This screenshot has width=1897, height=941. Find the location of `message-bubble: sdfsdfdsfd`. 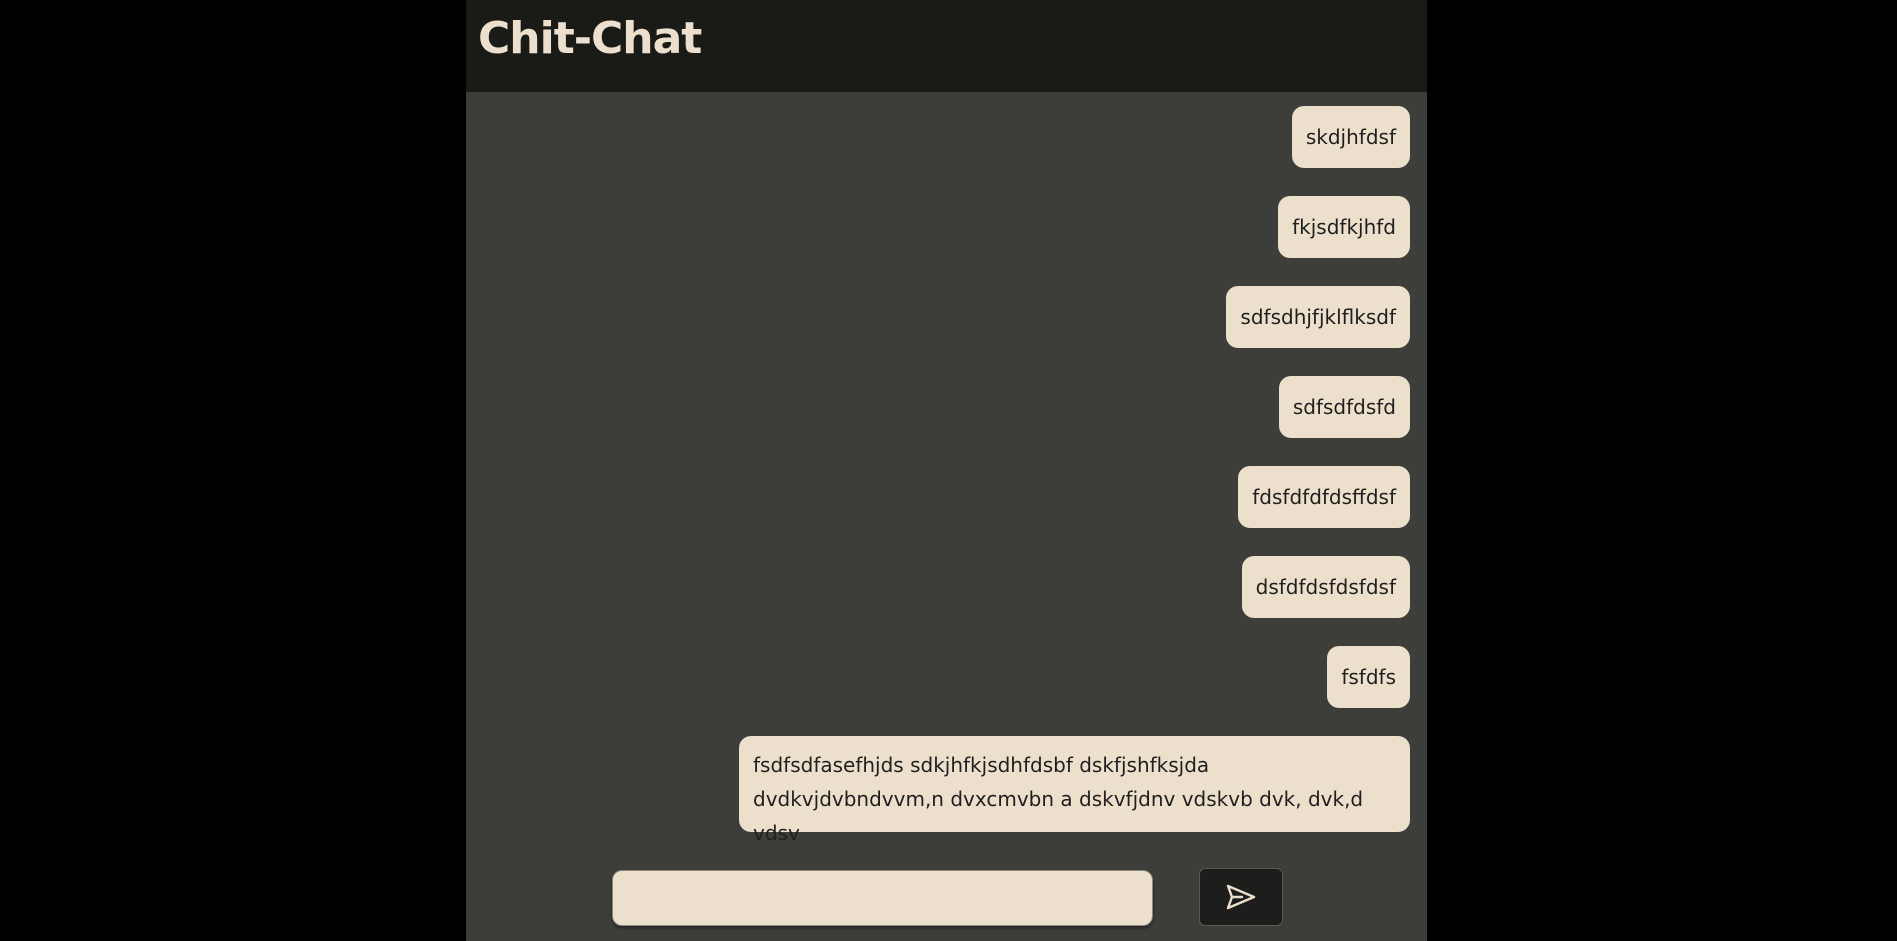

message-bubble: sdfsdfdsfd is located at coordinates (1344, 407).